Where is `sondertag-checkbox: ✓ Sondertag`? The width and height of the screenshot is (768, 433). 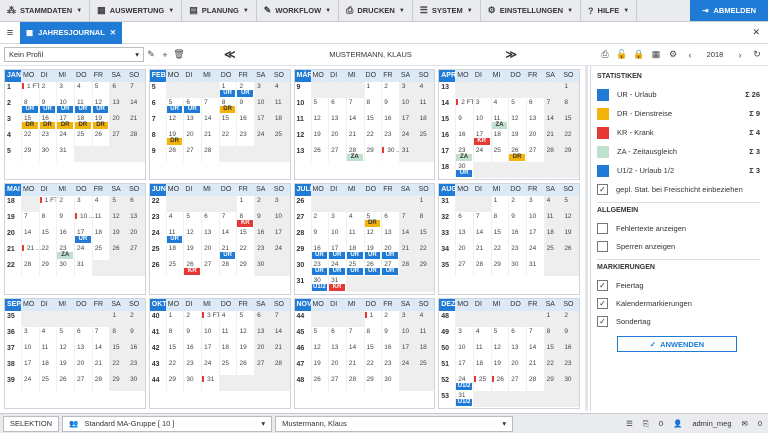 sondertag-checkbox: ✓ Sondertag is located at coordinates (678, 321).